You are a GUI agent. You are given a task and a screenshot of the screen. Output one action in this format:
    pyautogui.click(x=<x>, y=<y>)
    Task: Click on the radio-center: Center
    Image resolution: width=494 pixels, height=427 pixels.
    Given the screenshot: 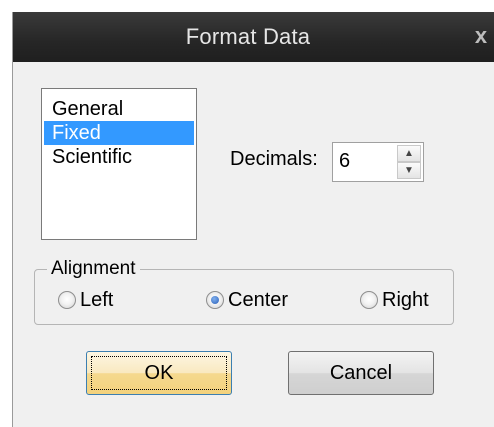 What is the action you would take?
    pyautogui.click(x=247, y=300)
    